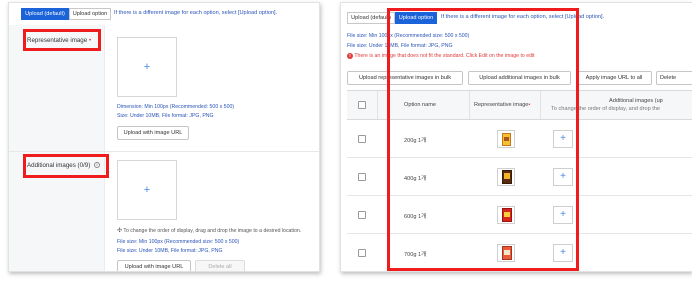 Image resolution: width=692 pixels, height=283 pixels. I want to click on apply-url-all-button: Apply image URL to all, so click(614, 78).